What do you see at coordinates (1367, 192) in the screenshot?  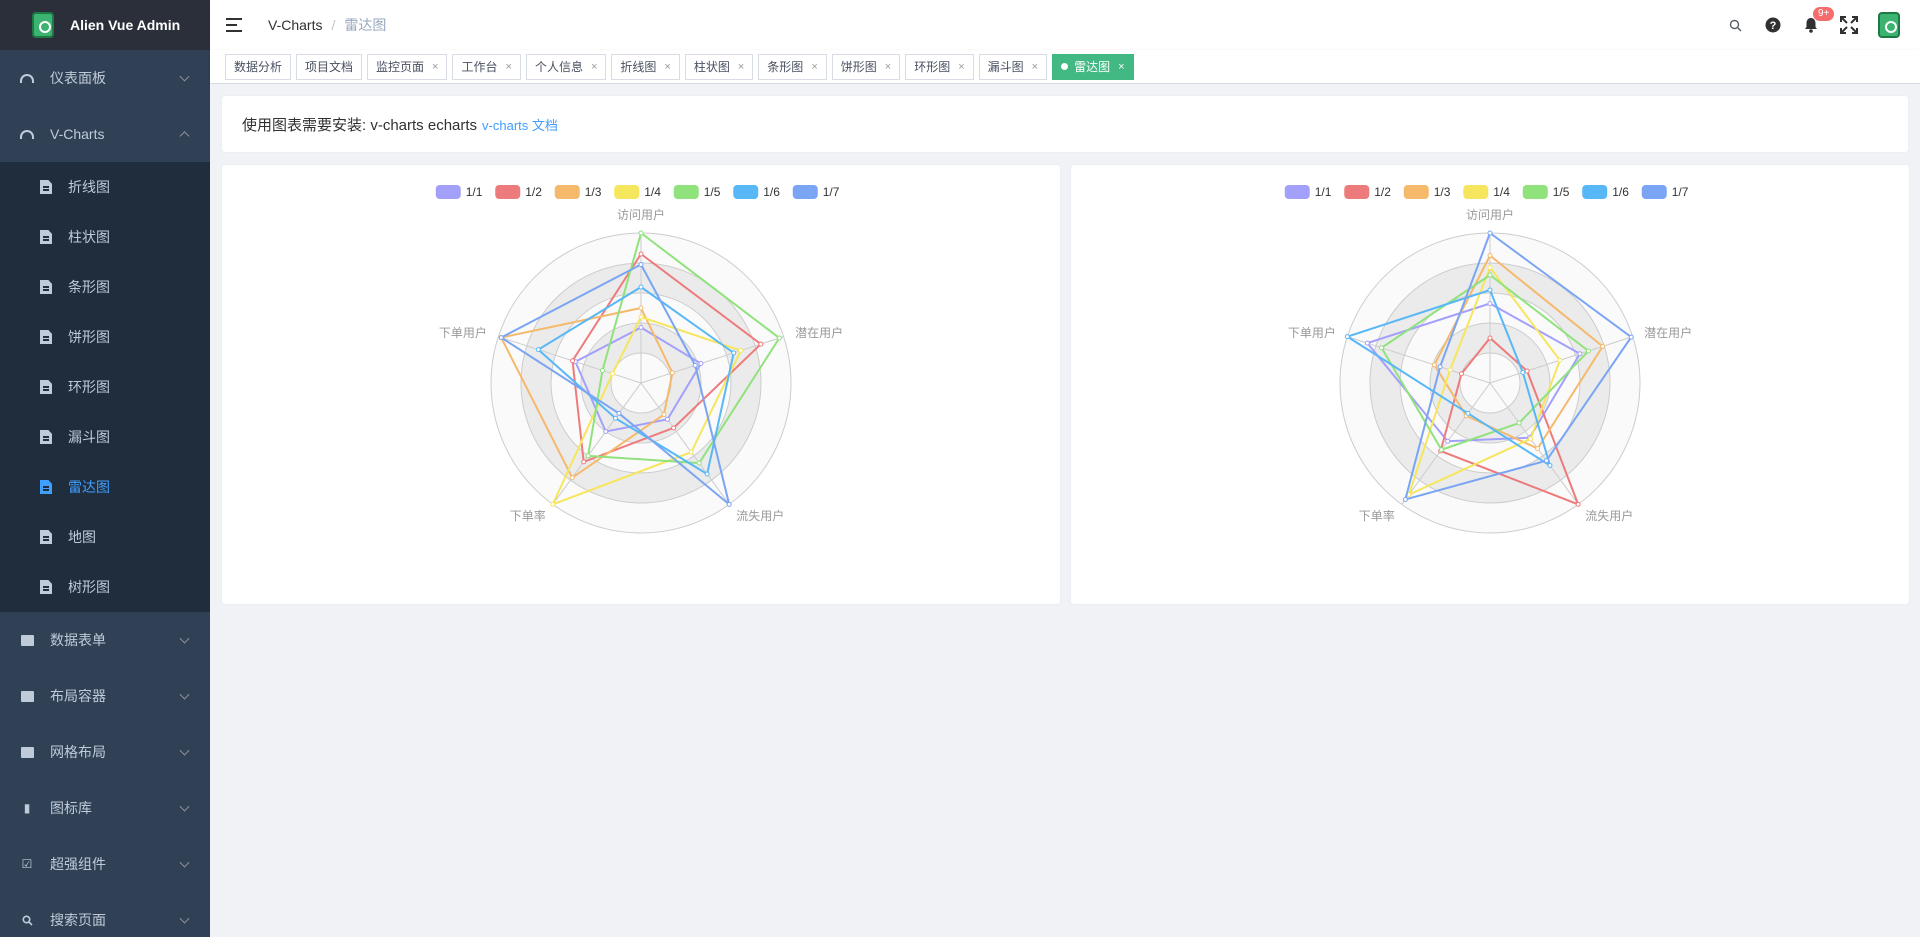 I see `legend-item: 1/2` at bounding box center [1367, 192].